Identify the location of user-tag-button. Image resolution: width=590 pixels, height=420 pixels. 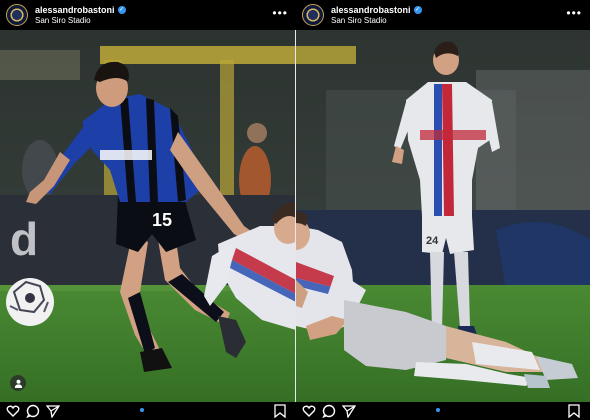
(18, 383).